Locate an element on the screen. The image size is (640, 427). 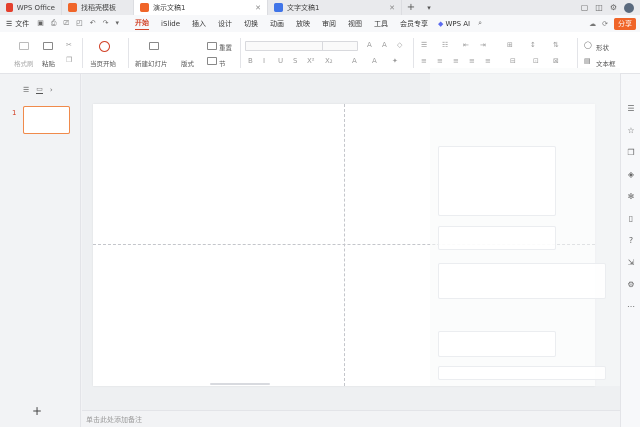
star-icon: ☆ is located at coordinates (631, 131).